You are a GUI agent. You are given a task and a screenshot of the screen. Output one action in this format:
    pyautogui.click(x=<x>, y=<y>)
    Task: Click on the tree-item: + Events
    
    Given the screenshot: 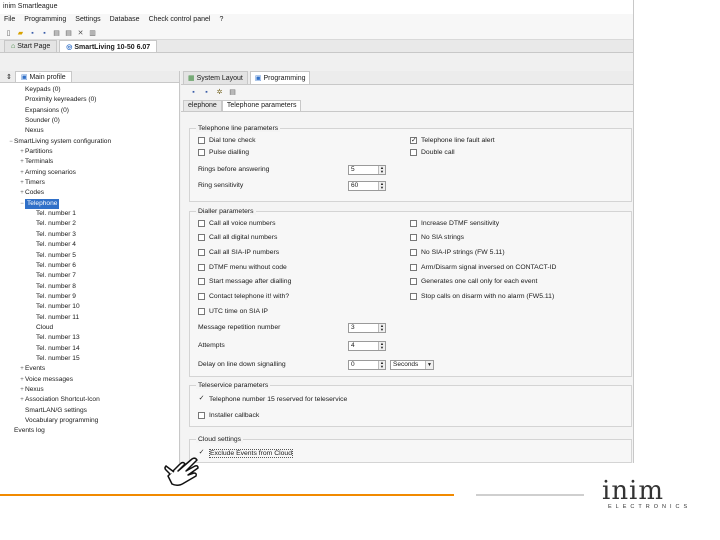 What is the action you would take?
    pyautogui.click(x=89, y=369)
    